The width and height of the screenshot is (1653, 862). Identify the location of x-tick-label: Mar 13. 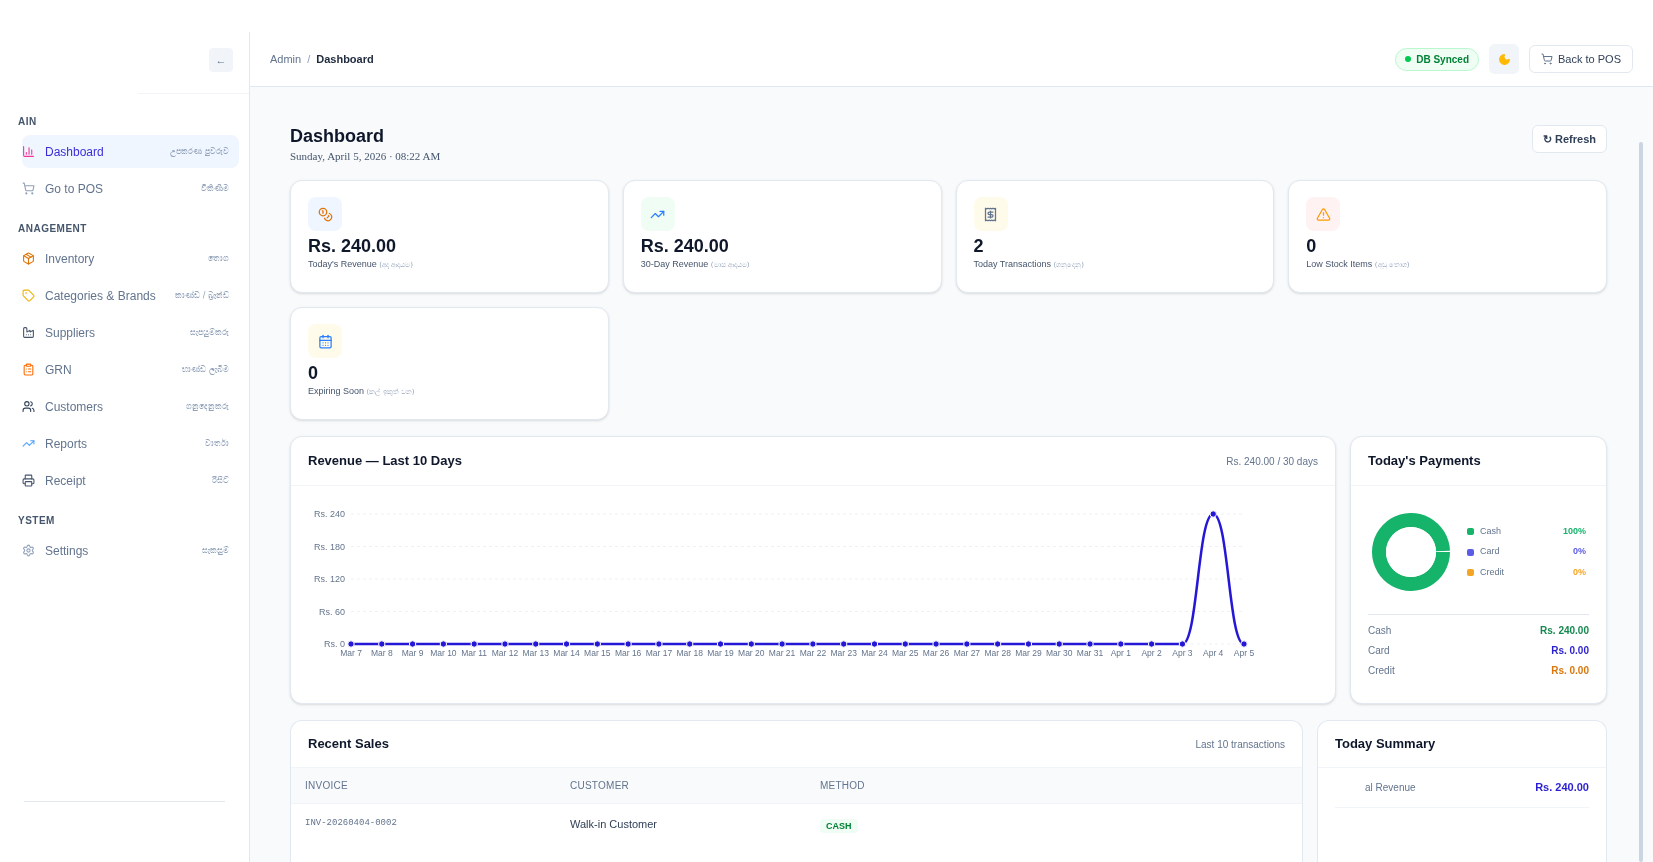
(535, 653).